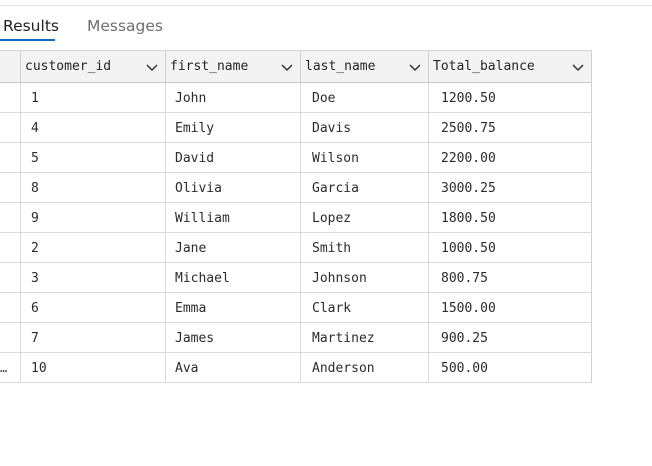 The image size is (652, 466). Describe the element at coordinates (92, 367) in the screenshot. I see `cell-customer-id: 10` at that location.